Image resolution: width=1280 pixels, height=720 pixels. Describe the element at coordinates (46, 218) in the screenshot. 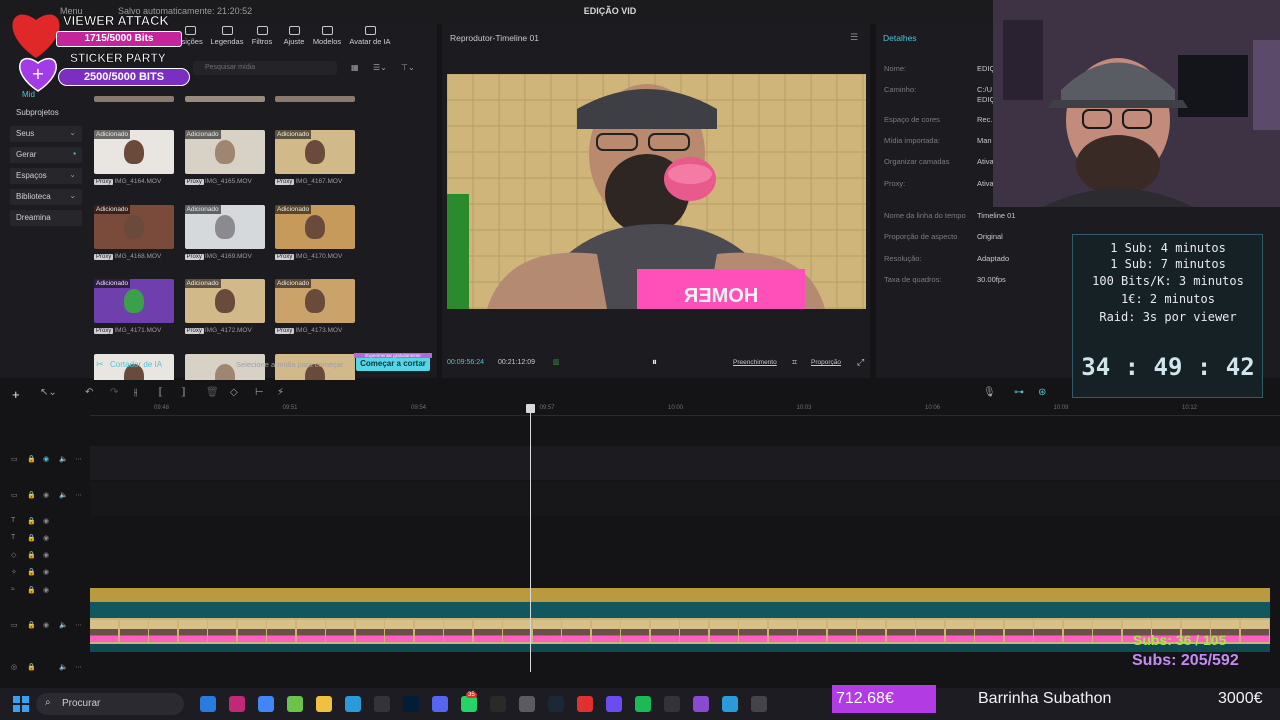

I see `sidebar-item-dreamina: Dreamina` at that location.